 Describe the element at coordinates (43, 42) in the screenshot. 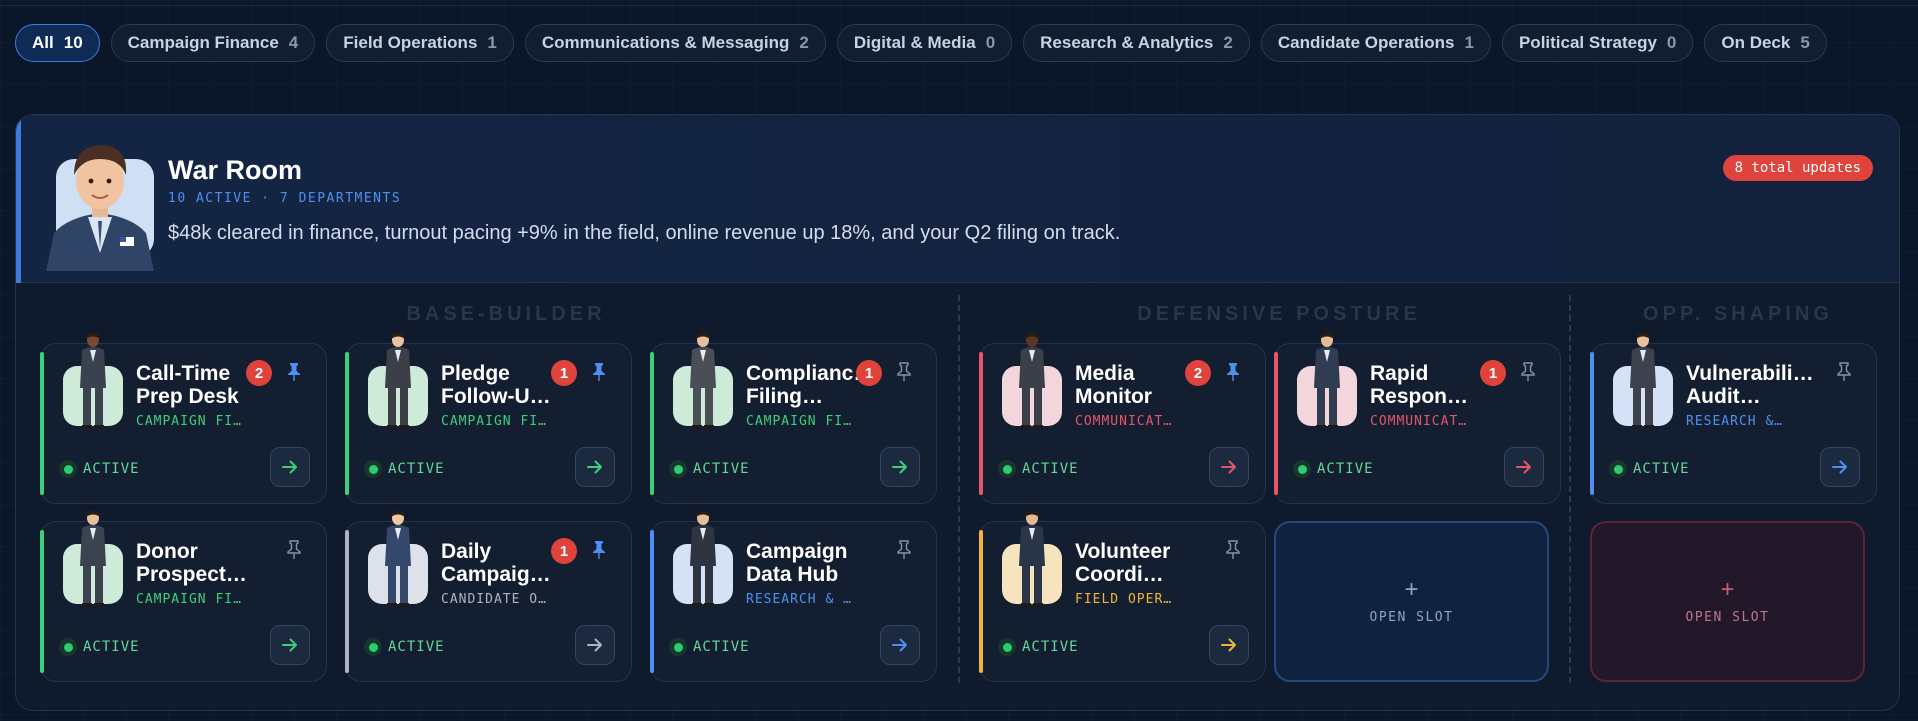

I see `tab-label: All` at that location.